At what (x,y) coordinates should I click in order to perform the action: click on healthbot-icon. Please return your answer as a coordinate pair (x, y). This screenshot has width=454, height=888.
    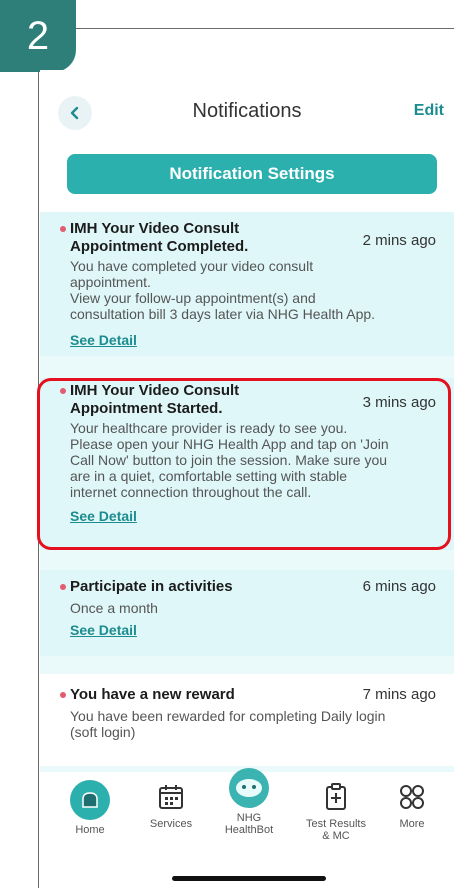
    Looking at the image, I should click on (249, 788).